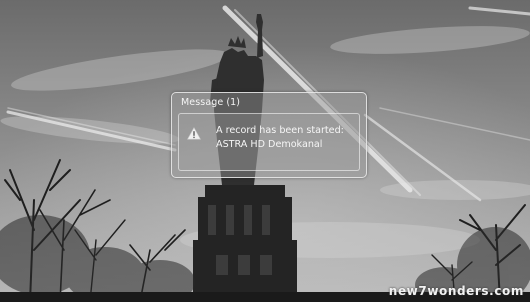  I want to click on message-count: (1), so click(233, 102).